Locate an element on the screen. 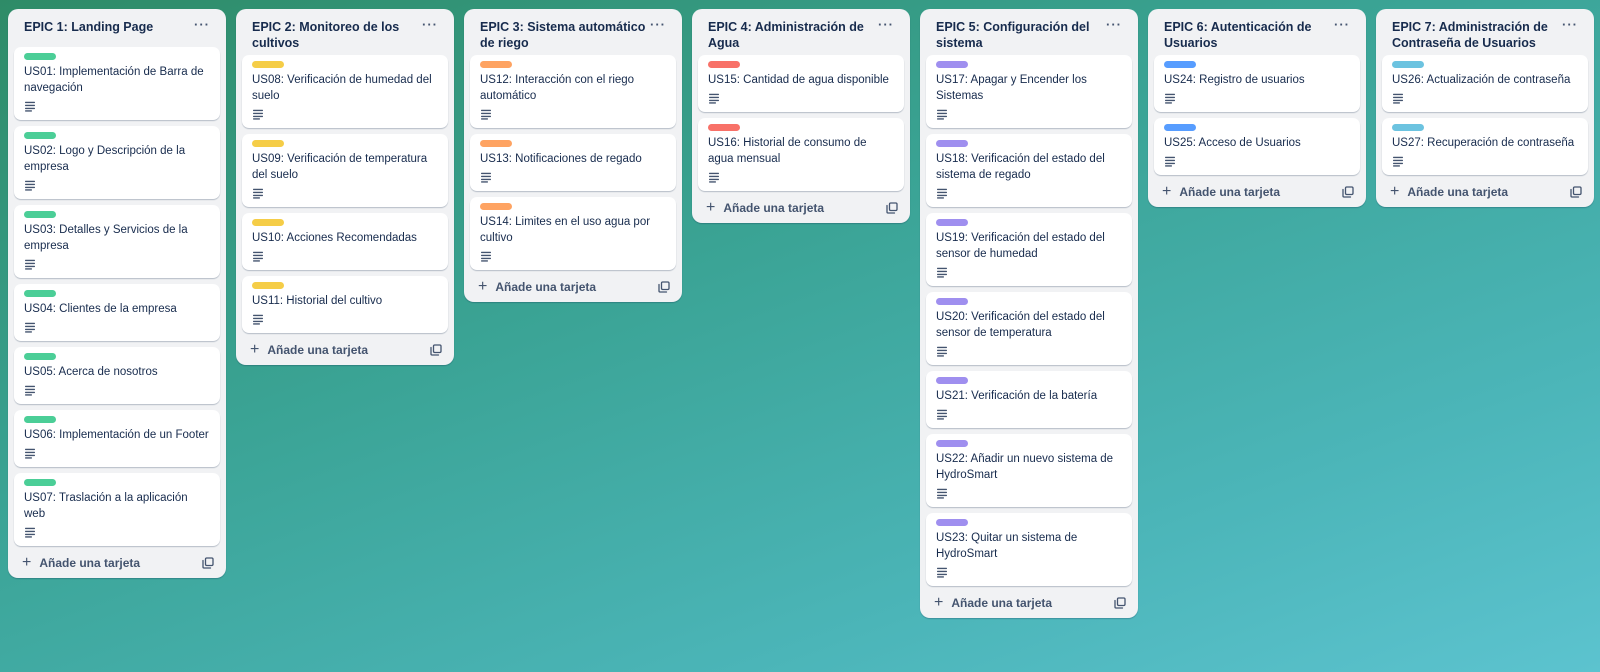 The height and width of the screenshot is (672, 1600). card: US06: Implementación de un Footer is located at coordinates (117, 438).